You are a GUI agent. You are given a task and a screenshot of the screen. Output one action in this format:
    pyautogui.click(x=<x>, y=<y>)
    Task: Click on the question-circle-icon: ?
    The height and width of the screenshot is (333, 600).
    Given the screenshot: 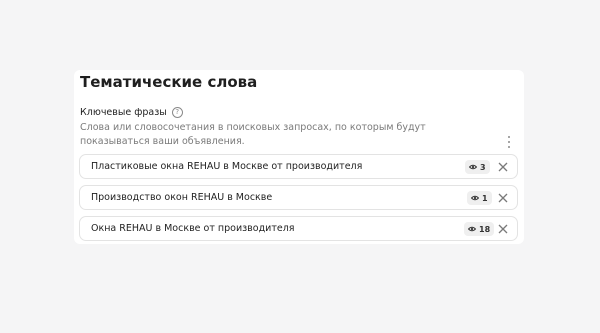 What is the action you would take?
    pyautogui.click(x=177, y=112)
    